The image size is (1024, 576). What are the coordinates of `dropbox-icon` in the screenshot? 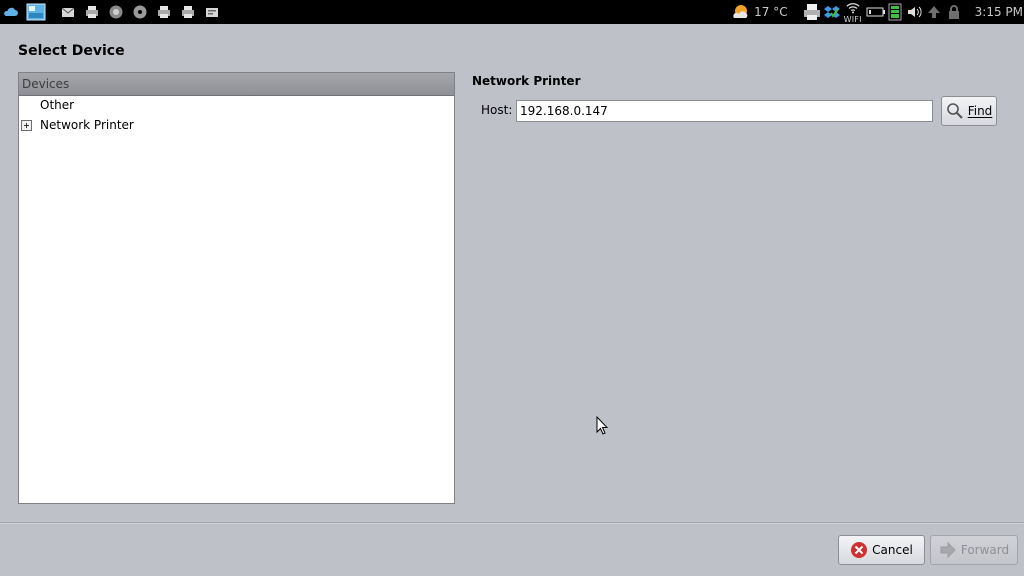 It's located at (831, 12).